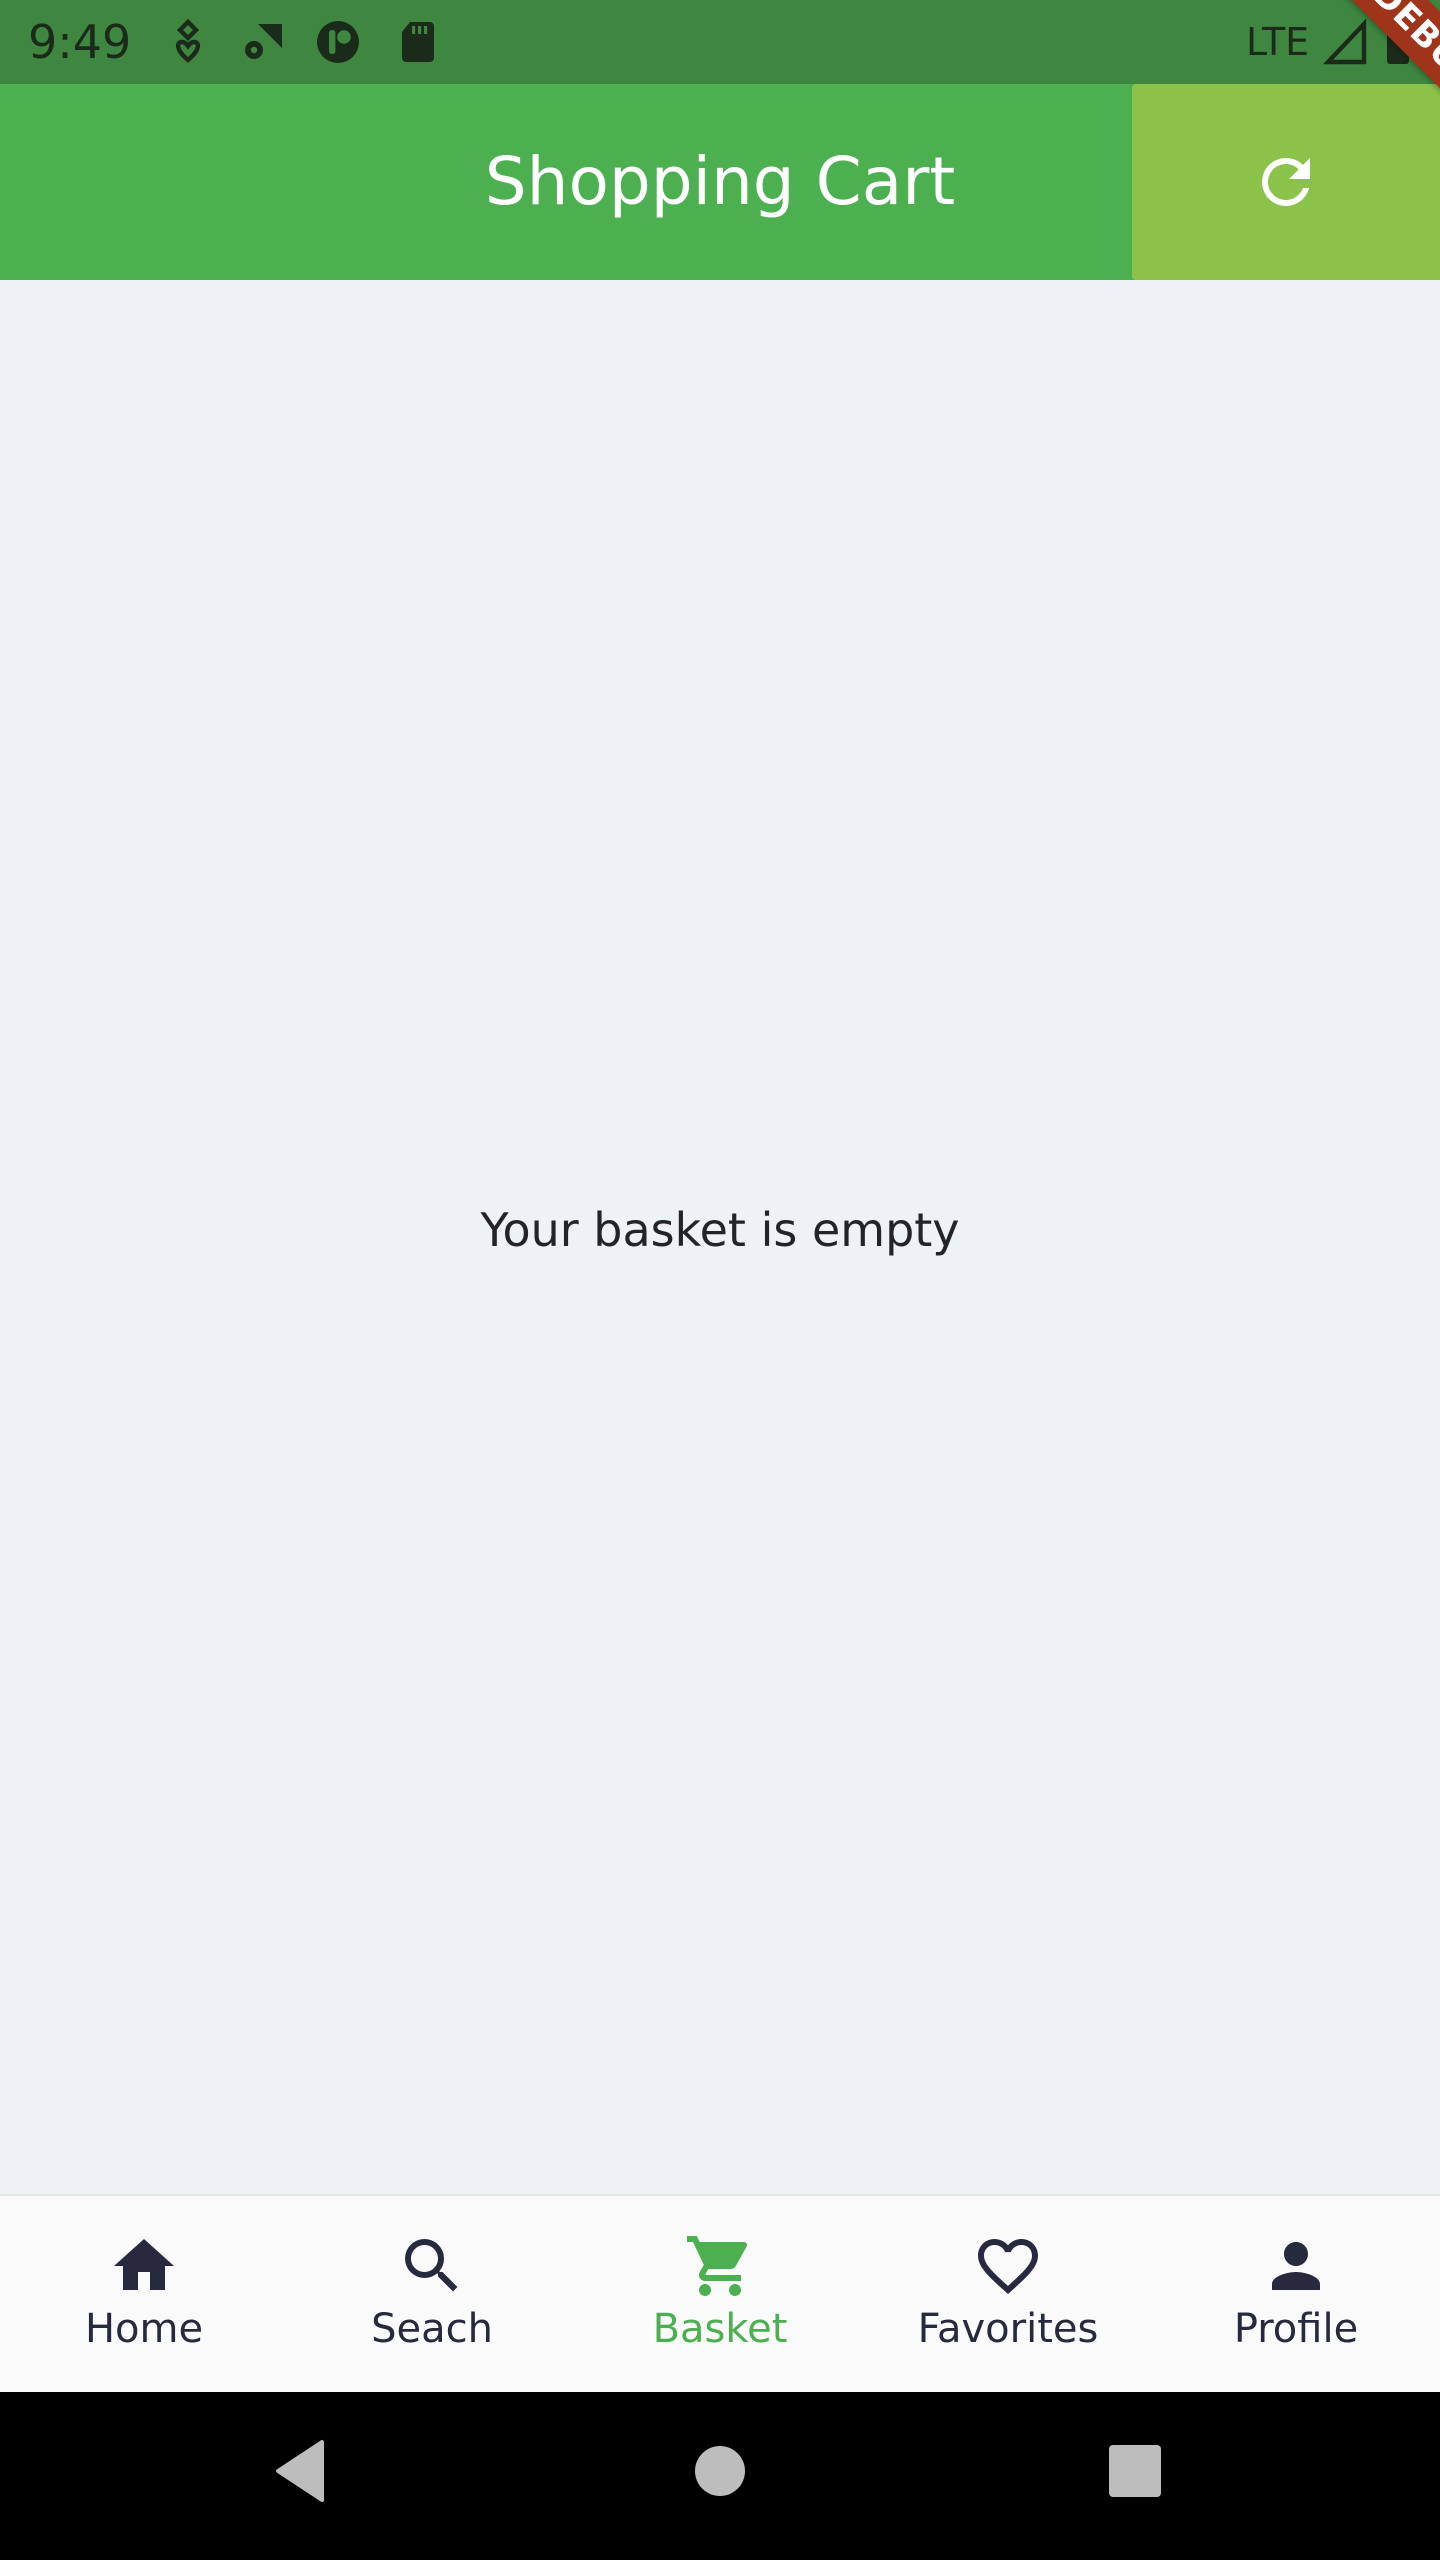 Image resolution: width=1440 pixels, height=2560 pixels. Describe the element at coordinates (1296, 2295) in the screenshot. I see `nav-item-profile: Profile` at that location.